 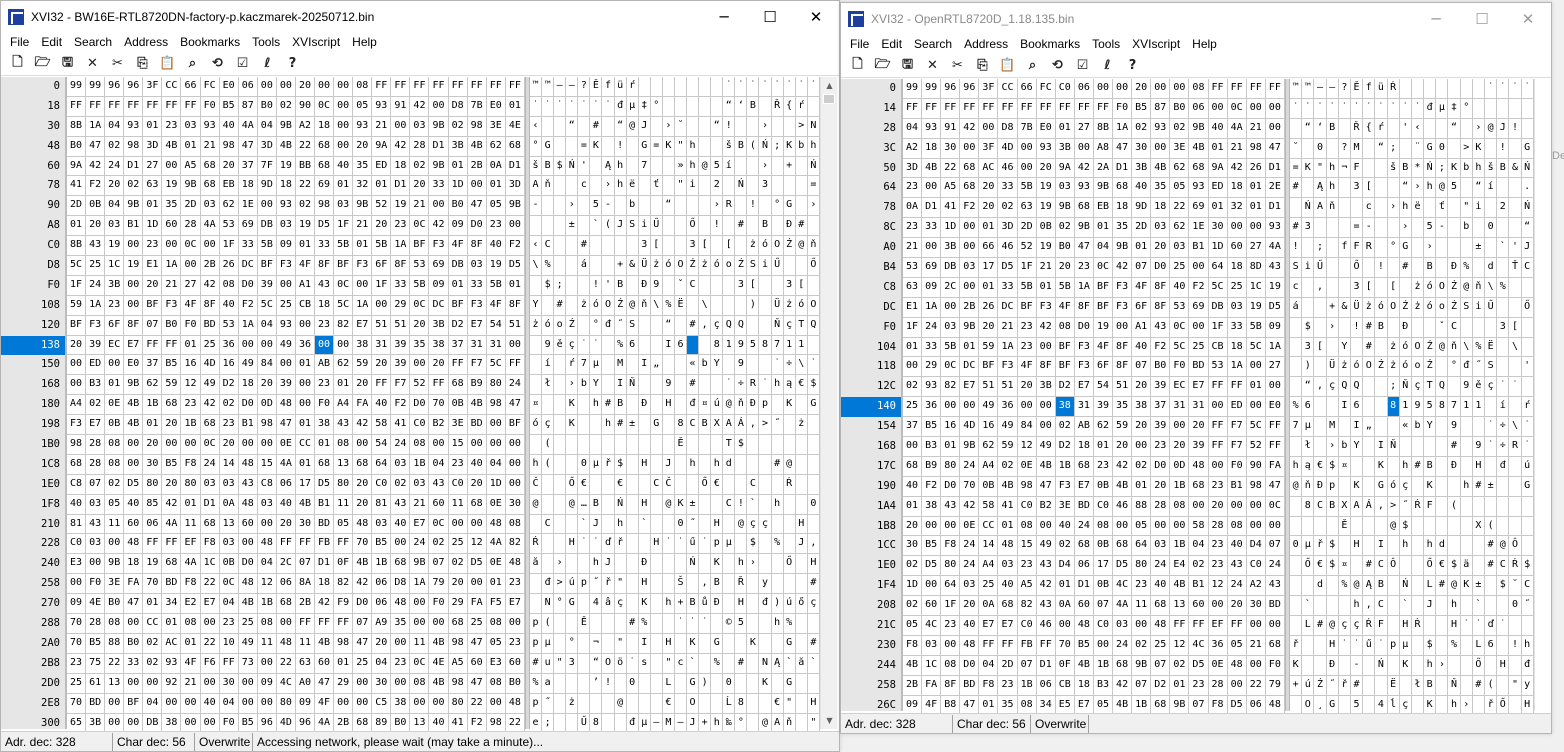 What do you see at coordinates (325, 325) in the screenshot?
I see `hex-byte-cell: 23` at bounding box center [325, 325].